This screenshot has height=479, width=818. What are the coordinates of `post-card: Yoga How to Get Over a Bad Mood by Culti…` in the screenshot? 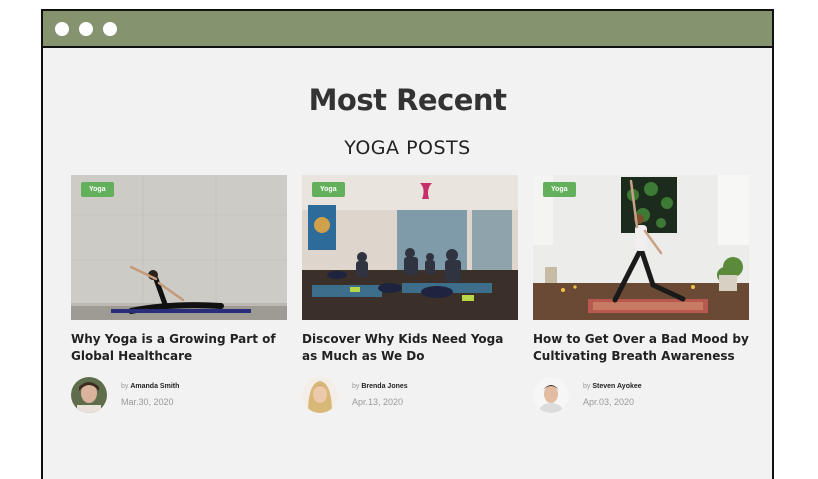 It's located at (641, 294).